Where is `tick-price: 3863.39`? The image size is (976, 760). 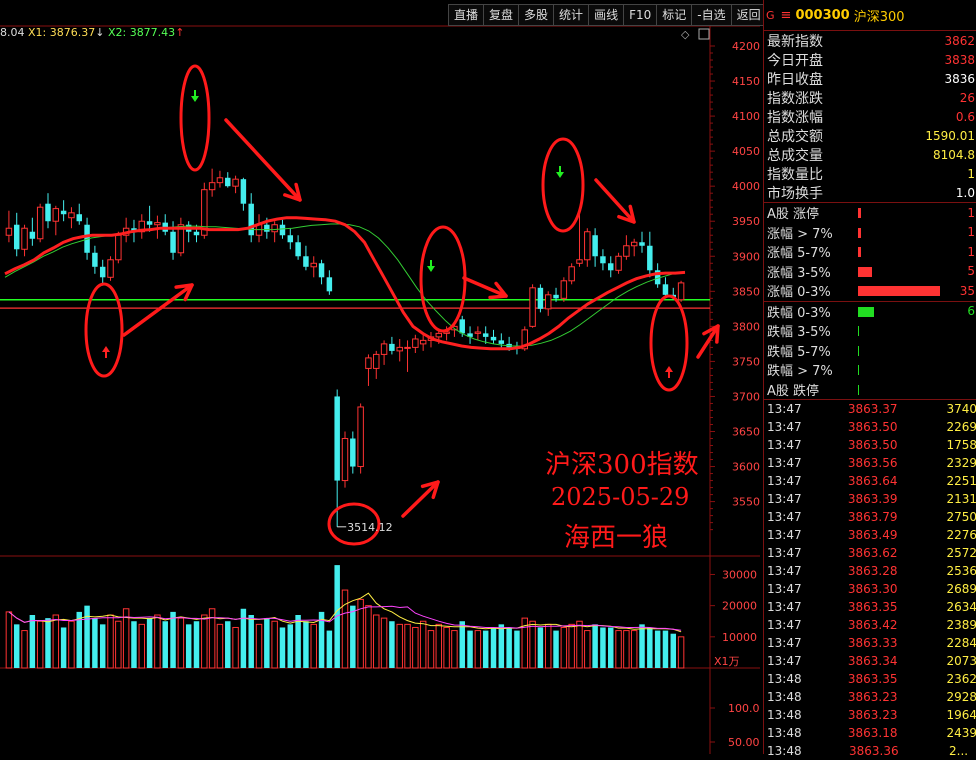 tick-price: 3863.39 is located at coordinates (872, 499).